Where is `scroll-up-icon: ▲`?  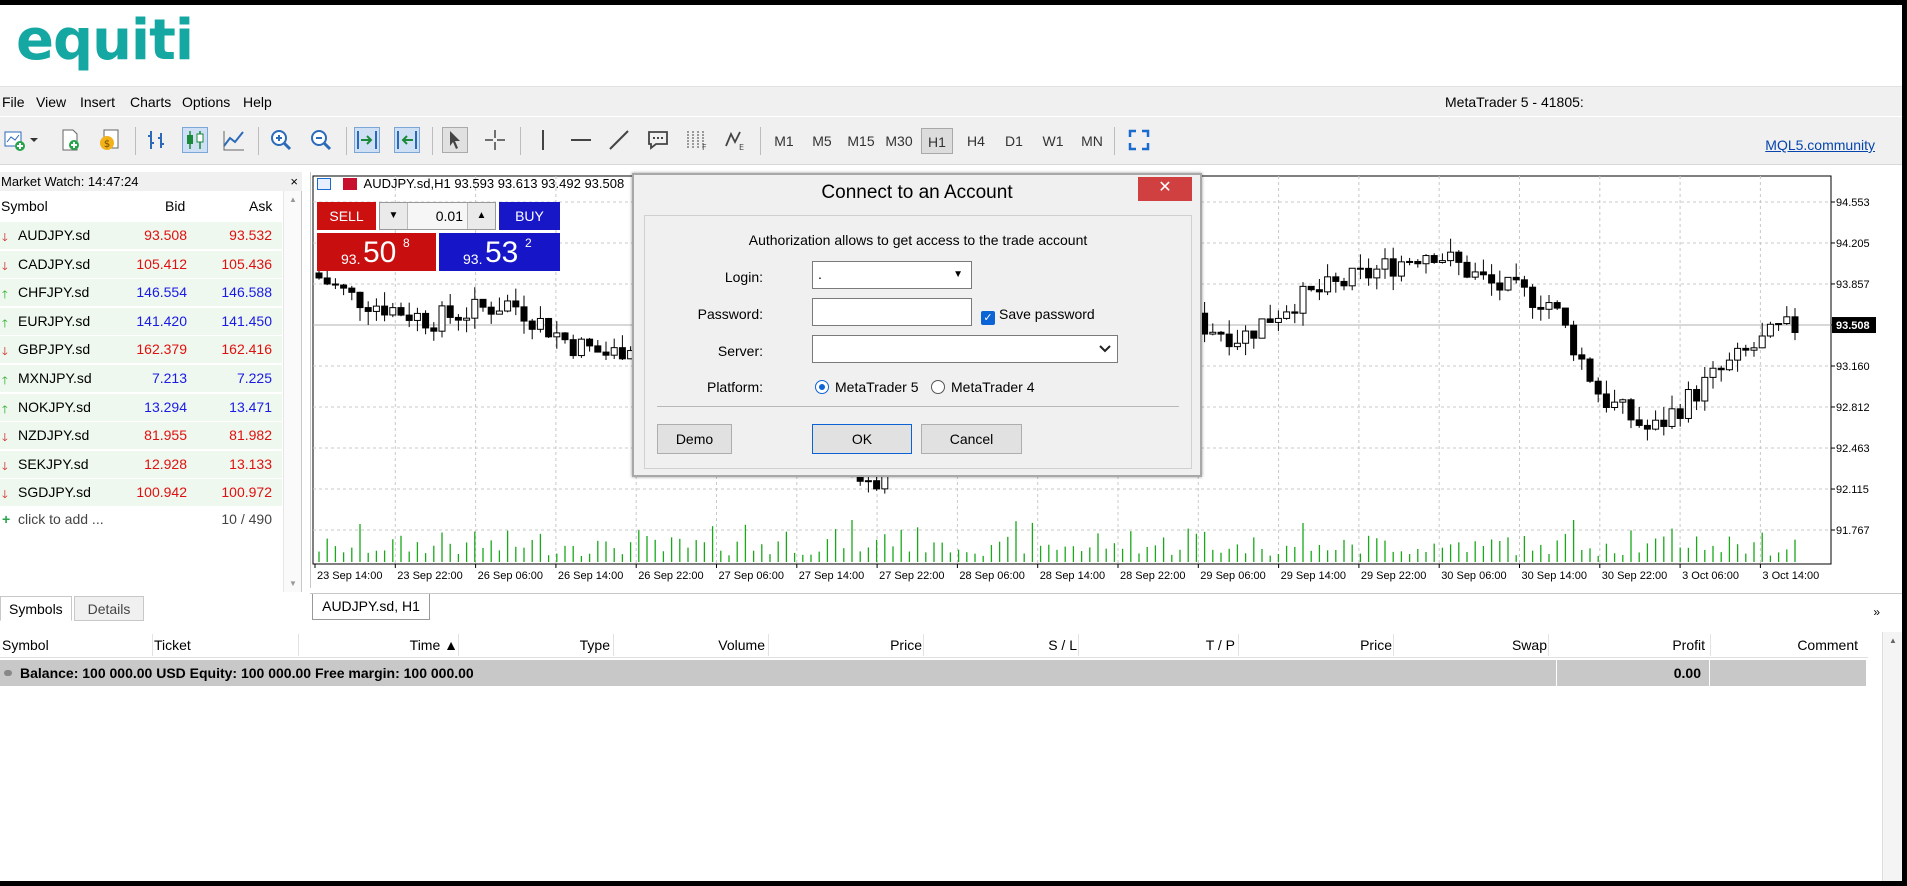 scroll-up-icon: ▲ is located at coordinates (1893, 640).